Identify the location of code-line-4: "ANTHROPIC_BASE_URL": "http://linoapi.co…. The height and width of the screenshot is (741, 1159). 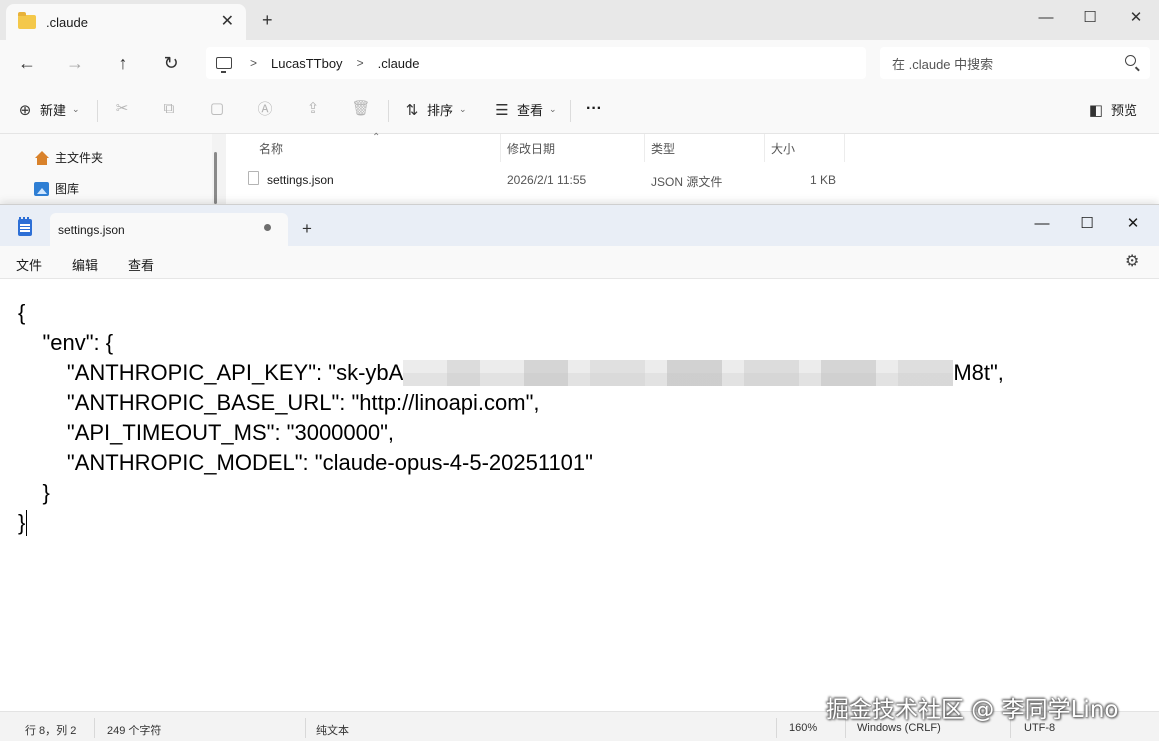
(279, 402).